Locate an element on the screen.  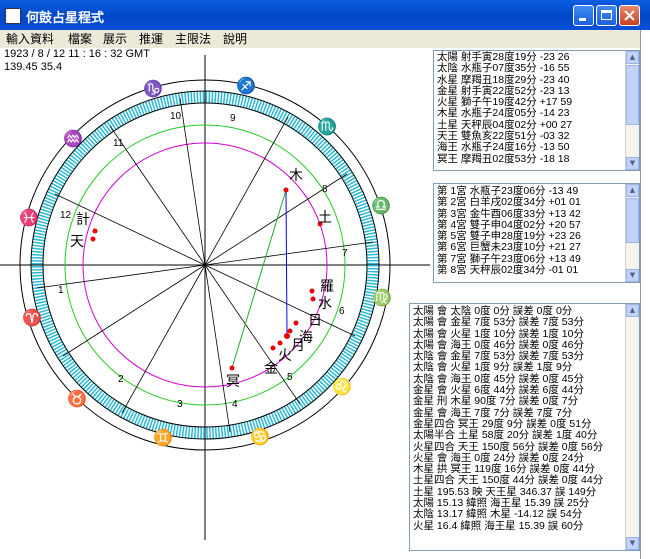
sign-sagittarius: ♐ is located at coordinates (246, 85).